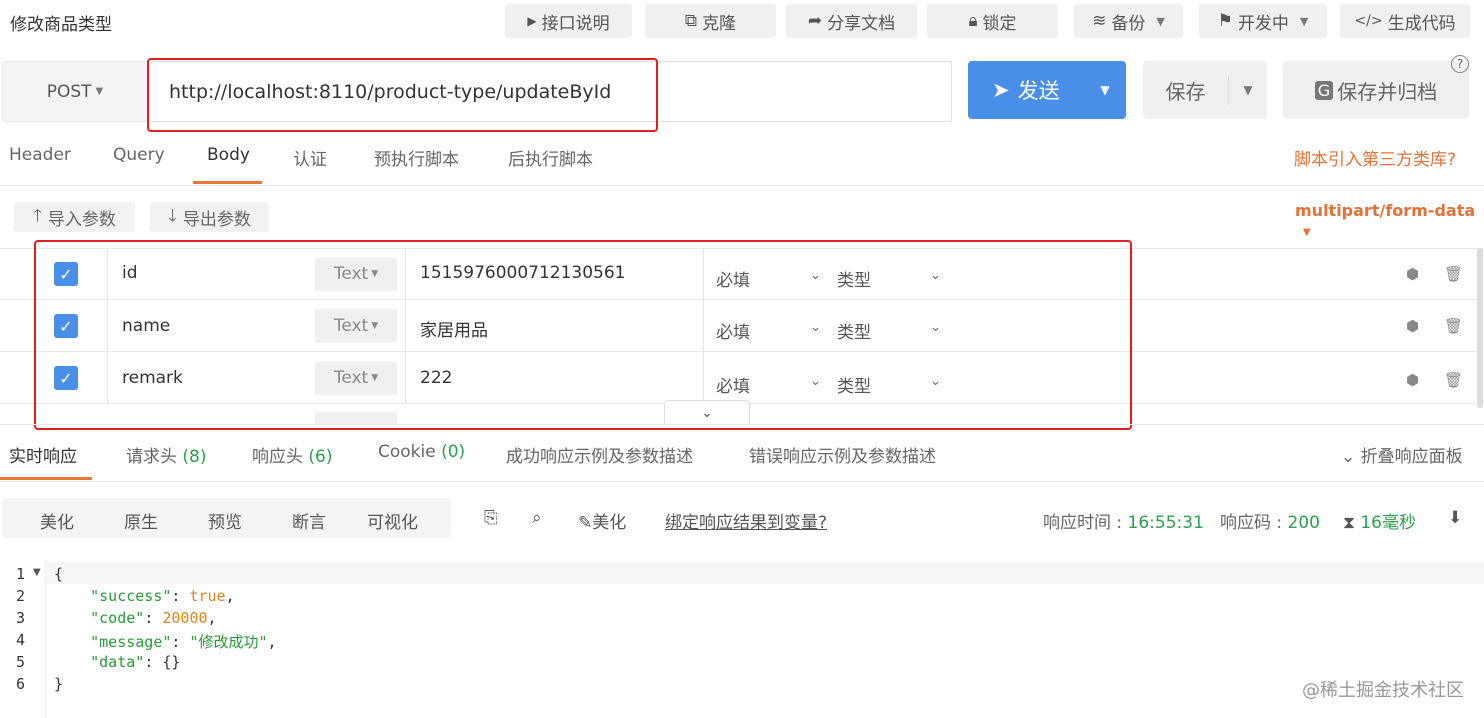 This screenshot has height=718, width=1484. Describe the element at coordinates (43, 454) in the screenshot. I see `tab-live-response: 实时响应` at that location.